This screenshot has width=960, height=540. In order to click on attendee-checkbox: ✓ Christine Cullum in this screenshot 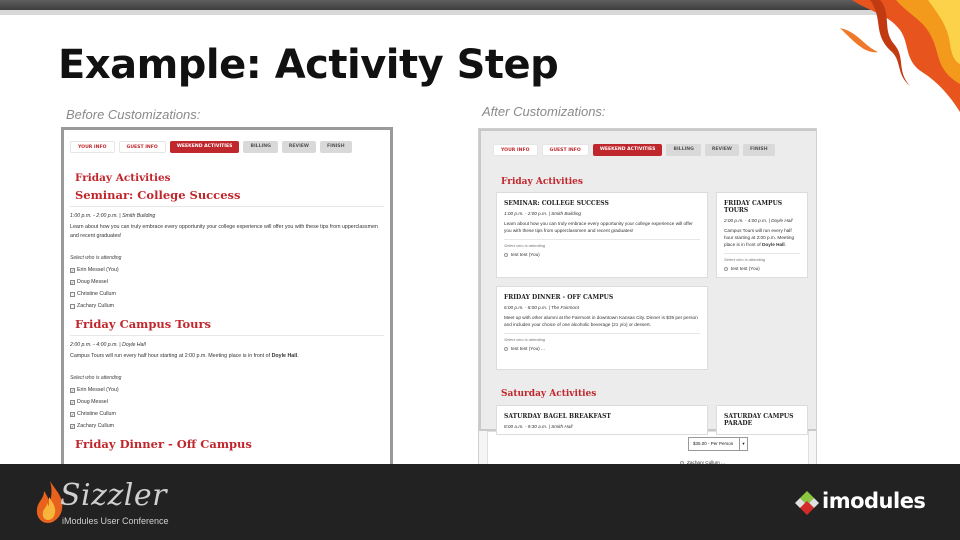, I will do `click(227, 414)`.